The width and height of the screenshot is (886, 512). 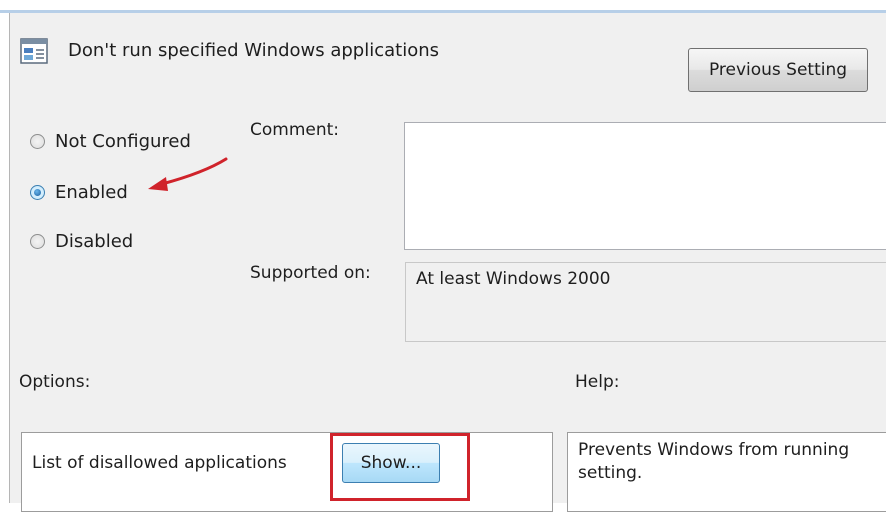 What do you see at coordinates (778, 70) in the screenshot?
I see `previous-setting-button: Previous Setting` at bounding box center [778, 70].